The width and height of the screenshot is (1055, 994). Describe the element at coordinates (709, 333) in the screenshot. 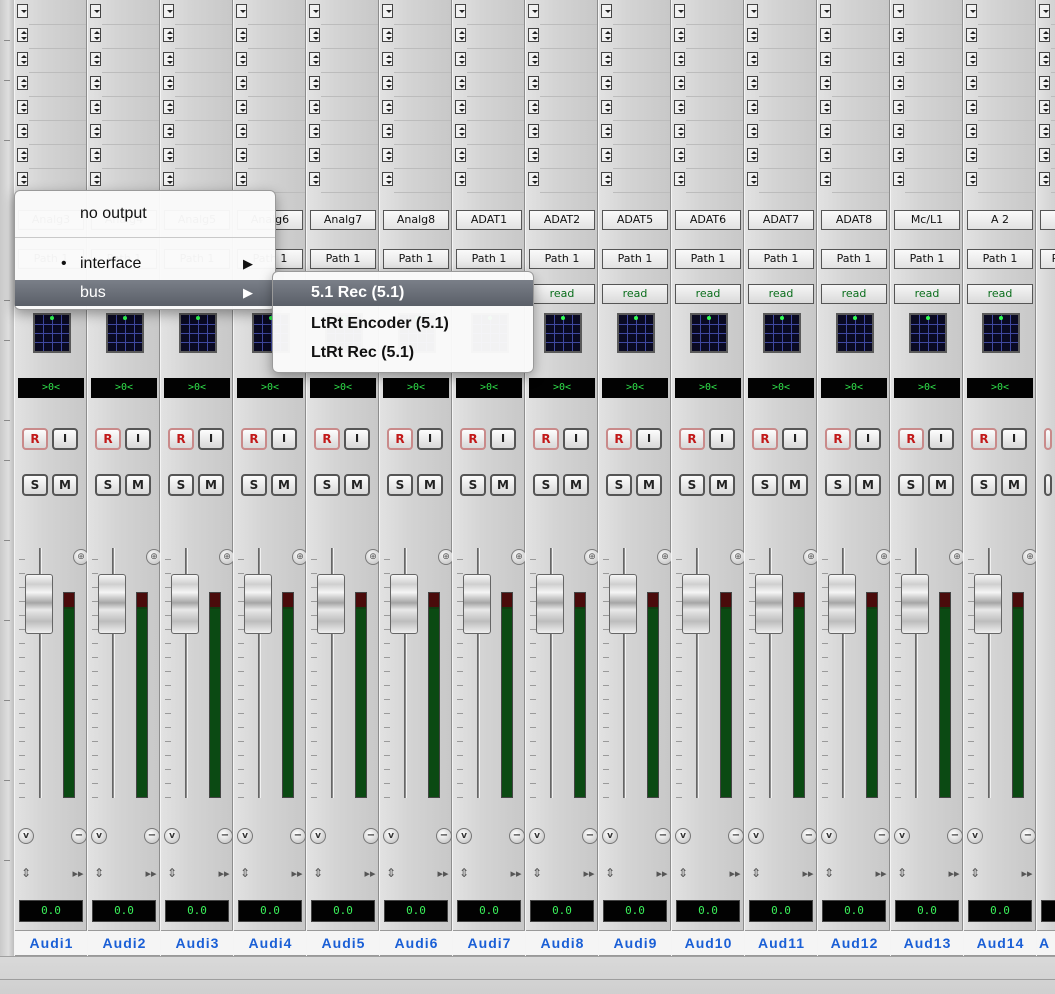

I see `surround-panner` at that location.